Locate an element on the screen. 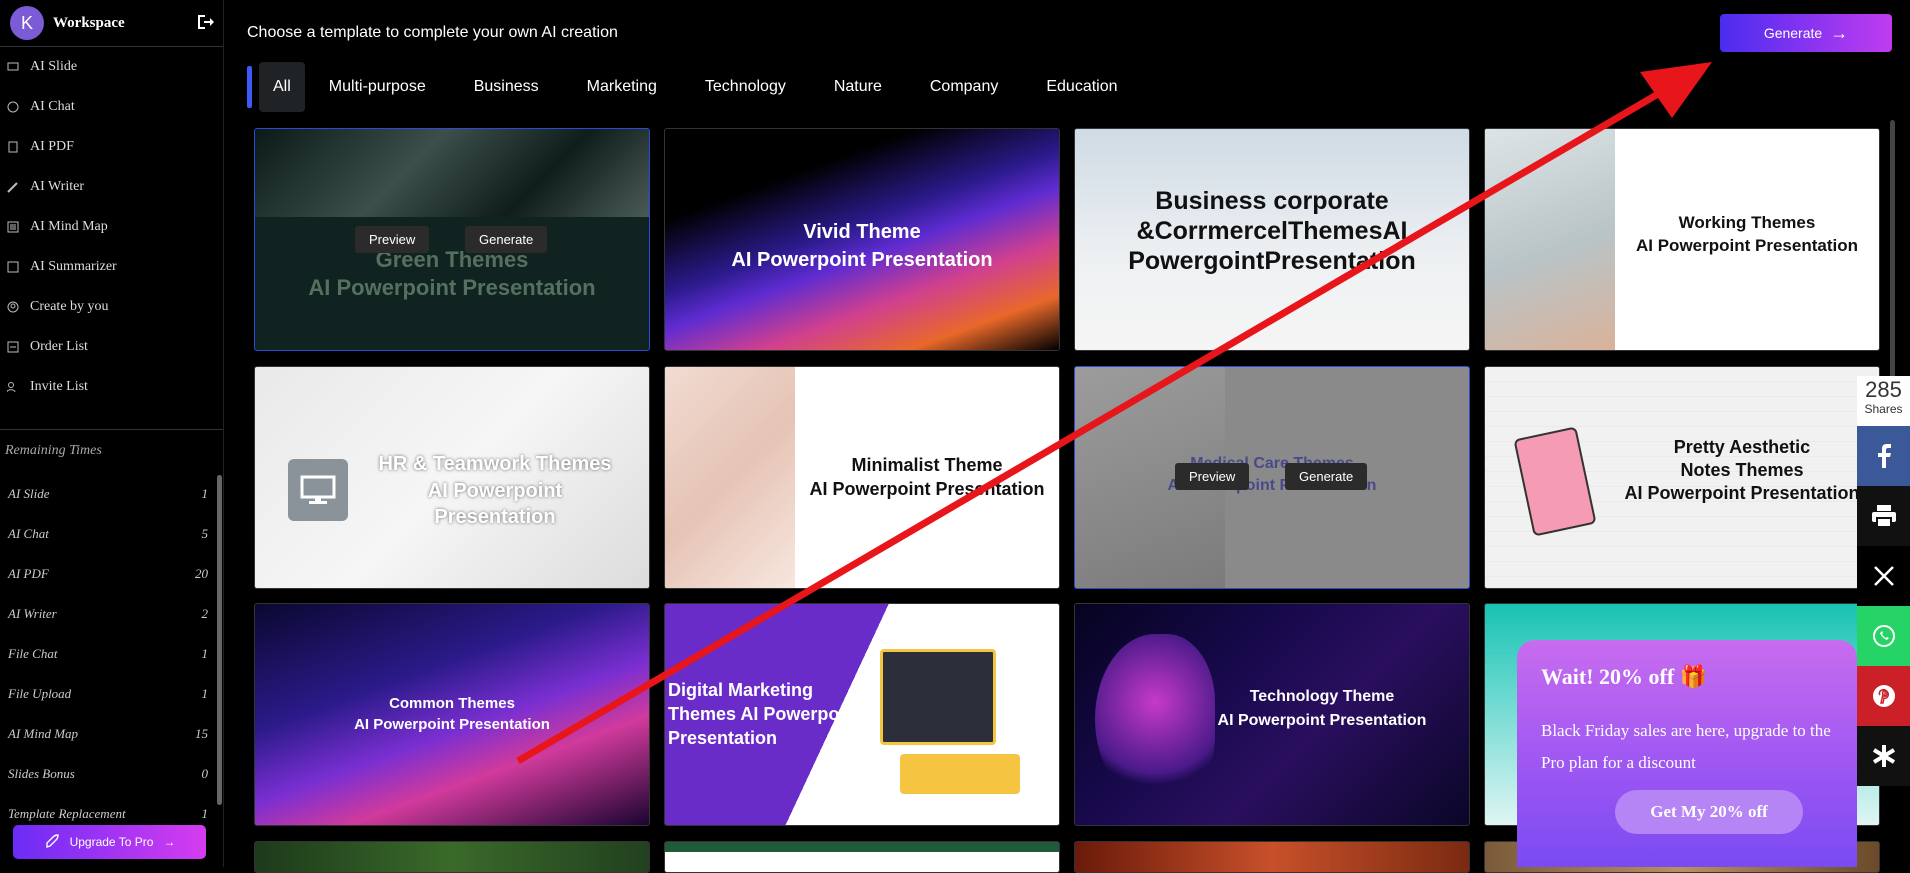 The height and width of the screenshot is (873, 1910). pinterest-share-button is located at coordinates (1883, 696).